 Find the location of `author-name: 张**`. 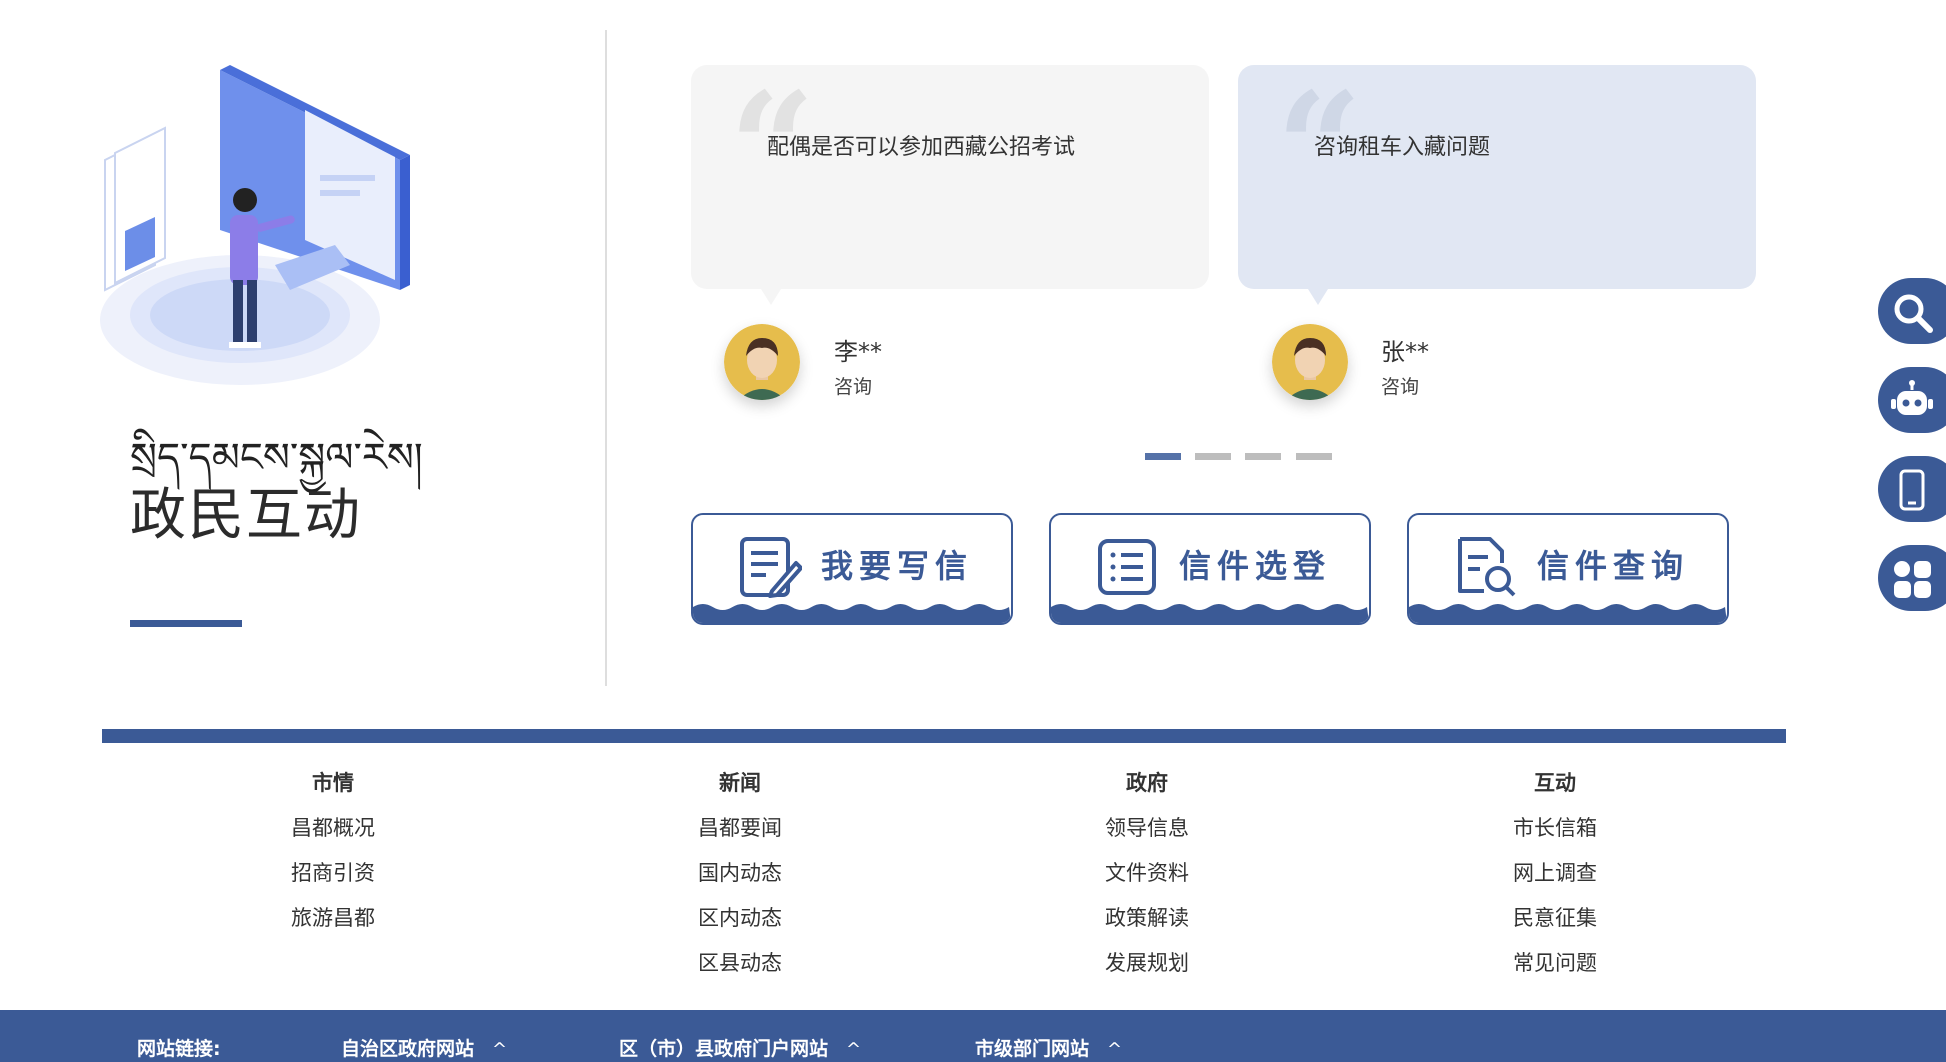

author-name: 张** is located at coordinates (1405, 352).